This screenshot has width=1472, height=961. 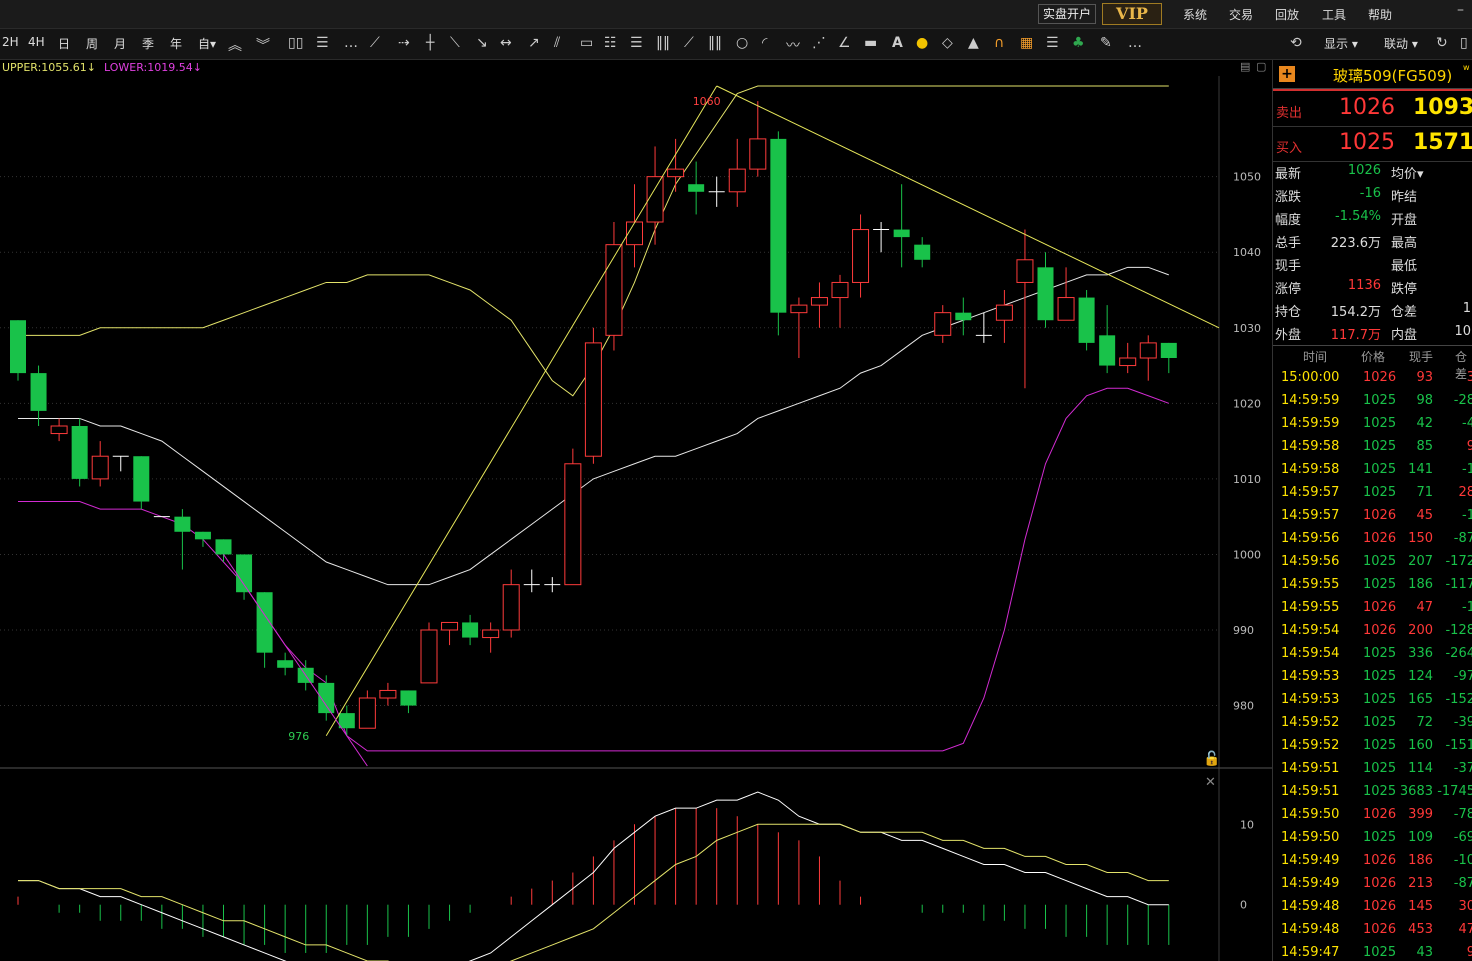 What do you see at coordinates (1241, 14) in the screenshot?
I see `menu-trade: 交易` at bounding box center [1241, 14].